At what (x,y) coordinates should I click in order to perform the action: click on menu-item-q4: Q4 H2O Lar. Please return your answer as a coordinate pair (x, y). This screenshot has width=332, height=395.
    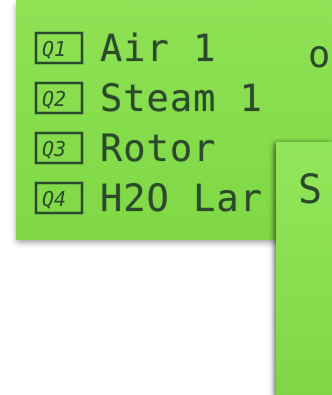
    Looking at the image, I should click on (148, 198).